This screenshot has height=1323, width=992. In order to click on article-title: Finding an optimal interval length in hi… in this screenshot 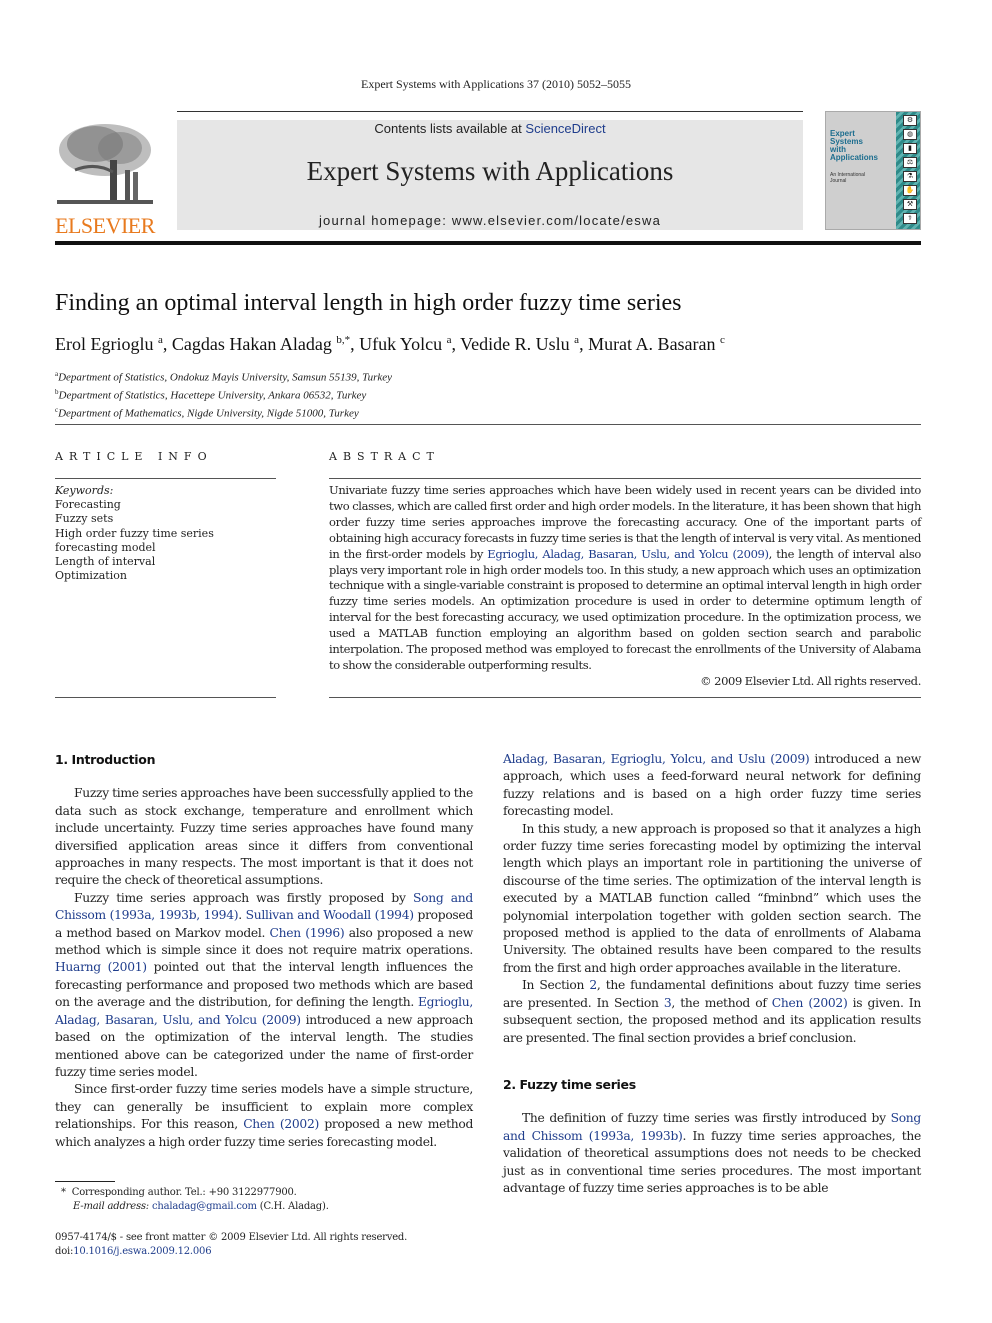, I will do `click(368, 303)`.